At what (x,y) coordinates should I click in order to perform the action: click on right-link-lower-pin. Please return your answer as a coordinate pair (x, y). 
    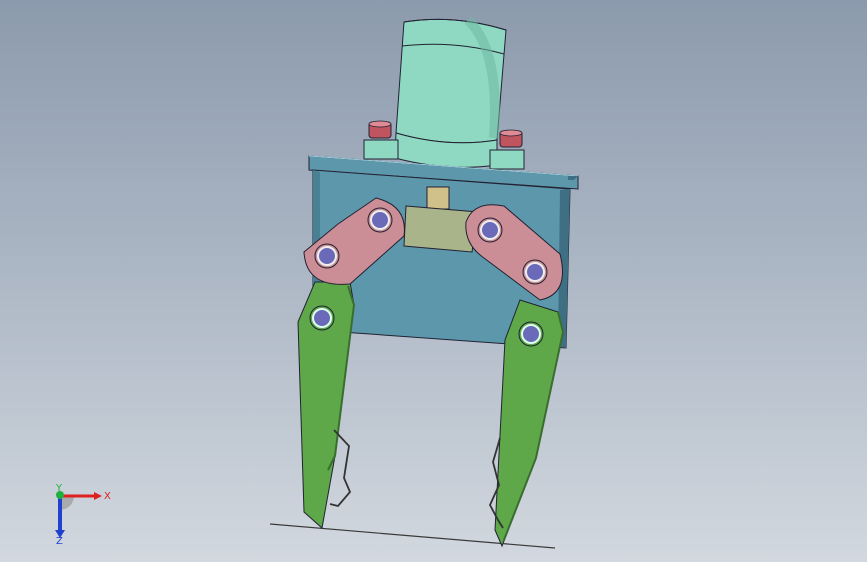
    Looking at the image, I should click on (535, 272).